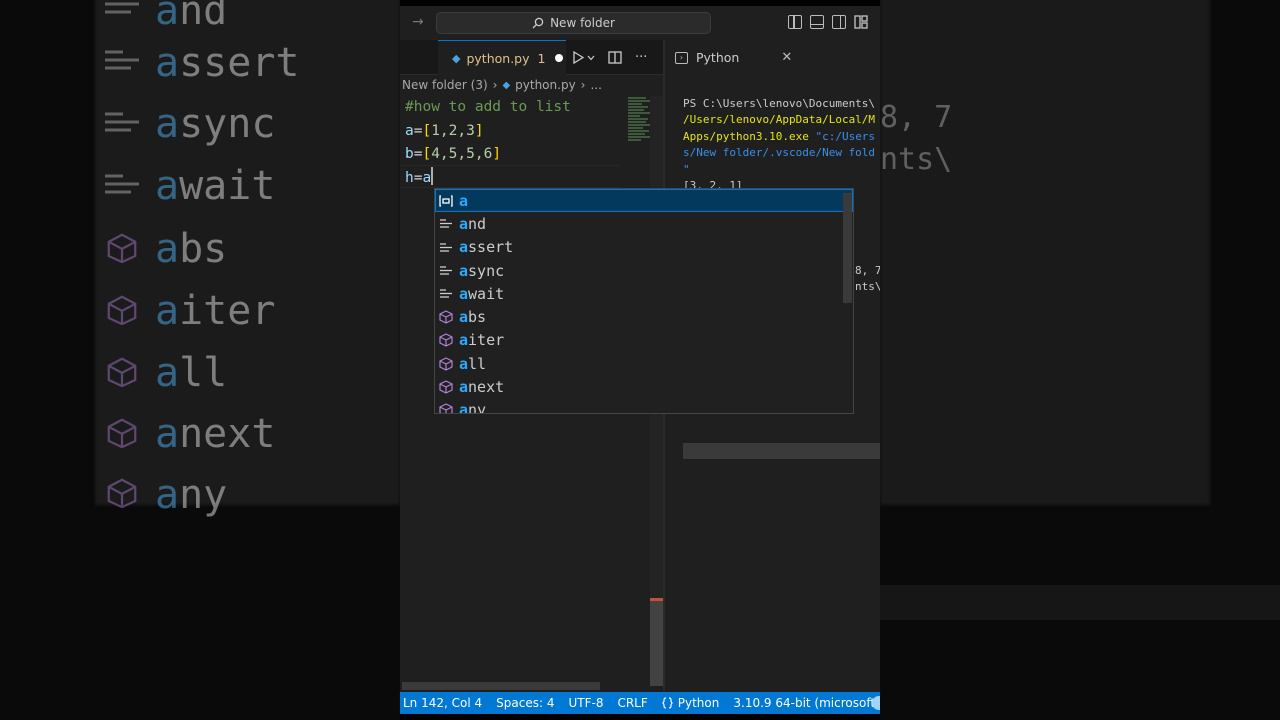 This screenshot has width=1280, height=720. What do you see at coordinates (559, 58) in the screenshot?
I see `unsaved-dot-icon` at bounding box center [559, 58].